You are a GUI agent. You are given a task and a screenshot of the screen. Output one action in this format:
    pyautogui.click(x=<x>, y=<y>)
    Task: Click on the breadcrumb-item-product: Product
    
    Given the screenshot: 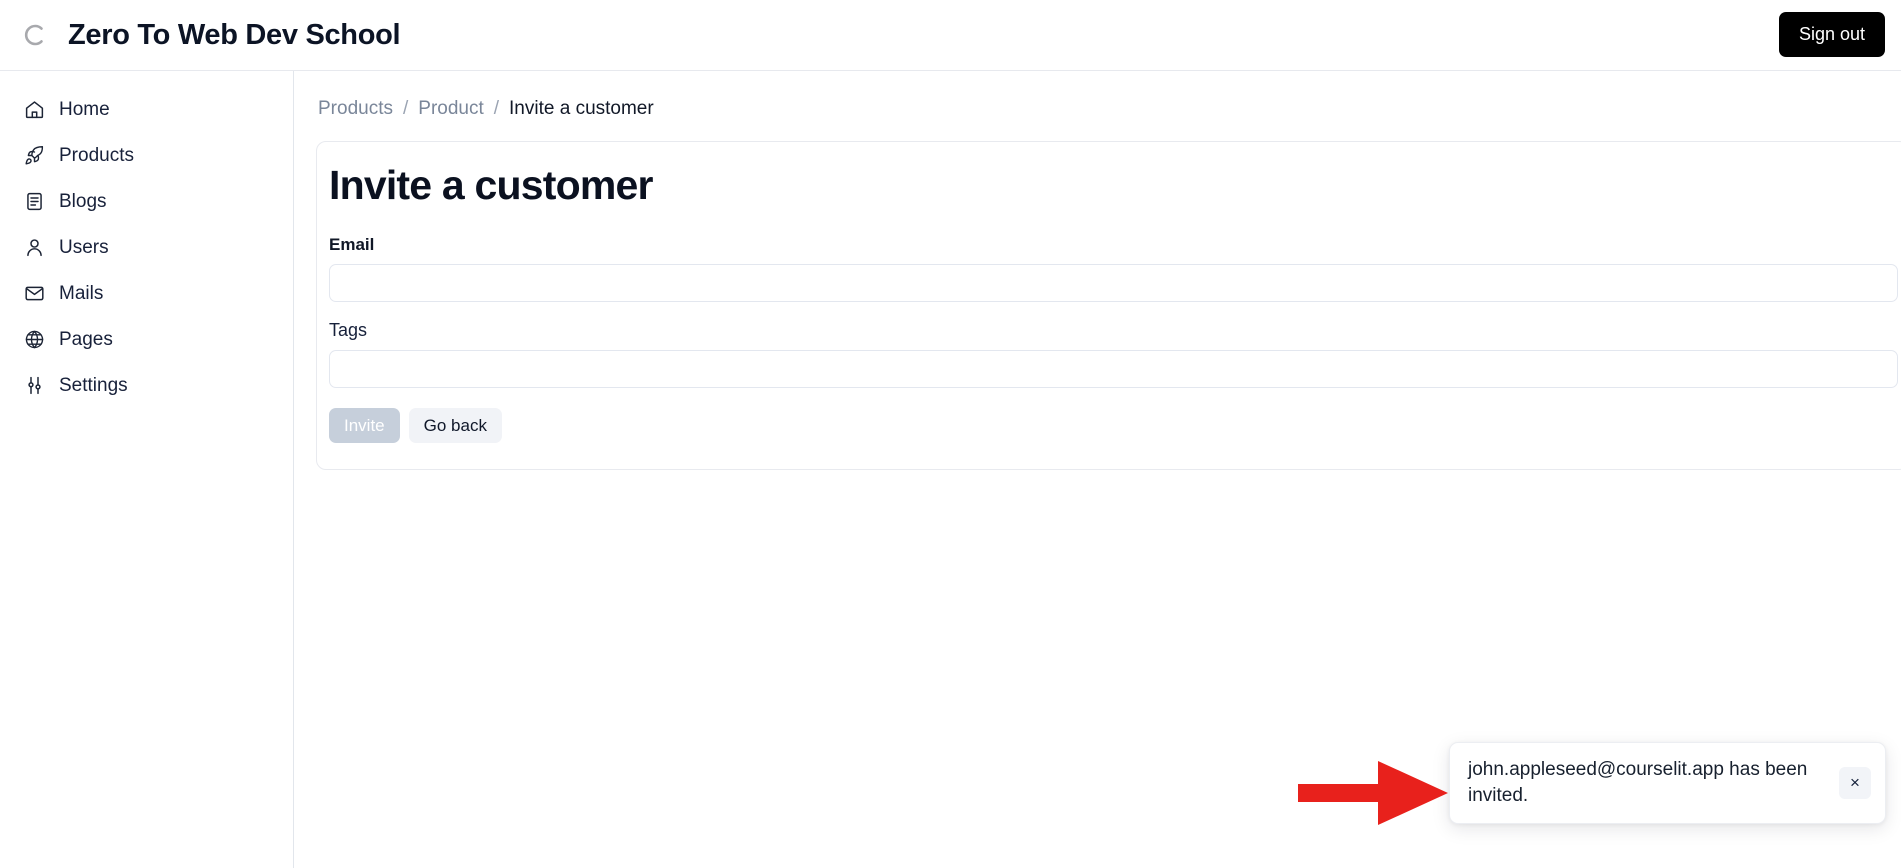 What is the action you would take?
    pyautogui.click(x=450, y=109)
    